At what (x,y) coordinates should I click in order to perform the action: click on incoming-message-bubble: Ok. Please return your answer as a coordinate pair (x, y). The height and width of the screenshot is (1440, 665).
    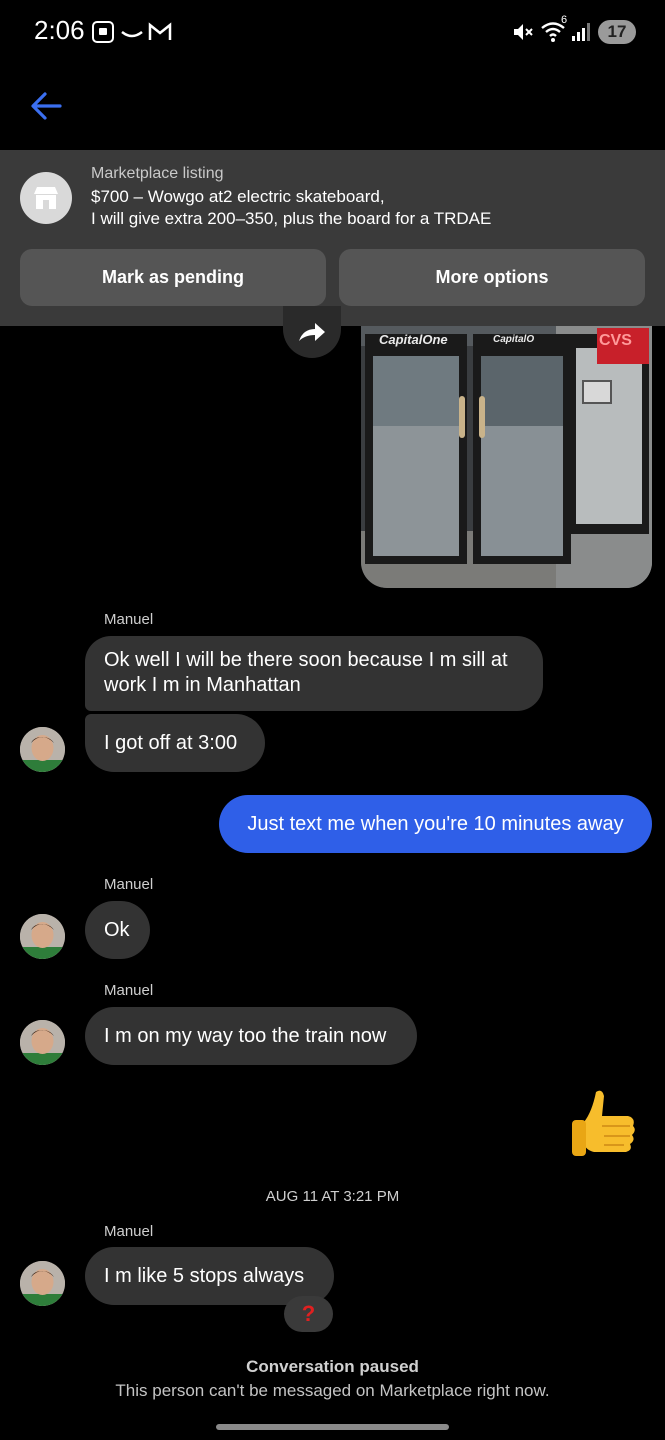
    Looking at the image, I should click on (117, 930).